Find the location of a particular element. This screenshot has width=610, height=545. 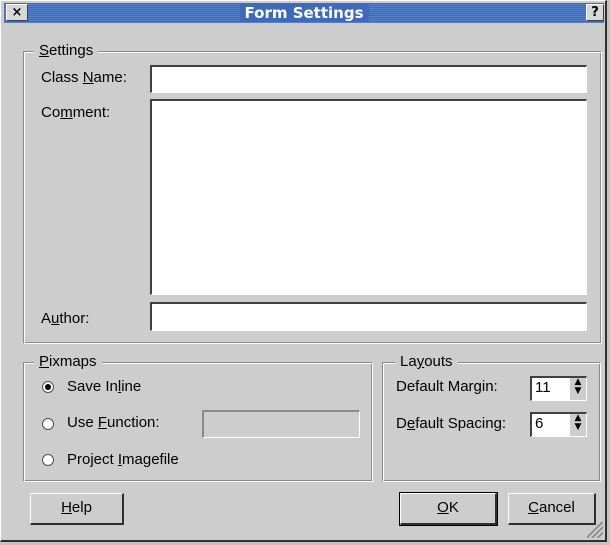

author-field is located at coordinates (368, 316).